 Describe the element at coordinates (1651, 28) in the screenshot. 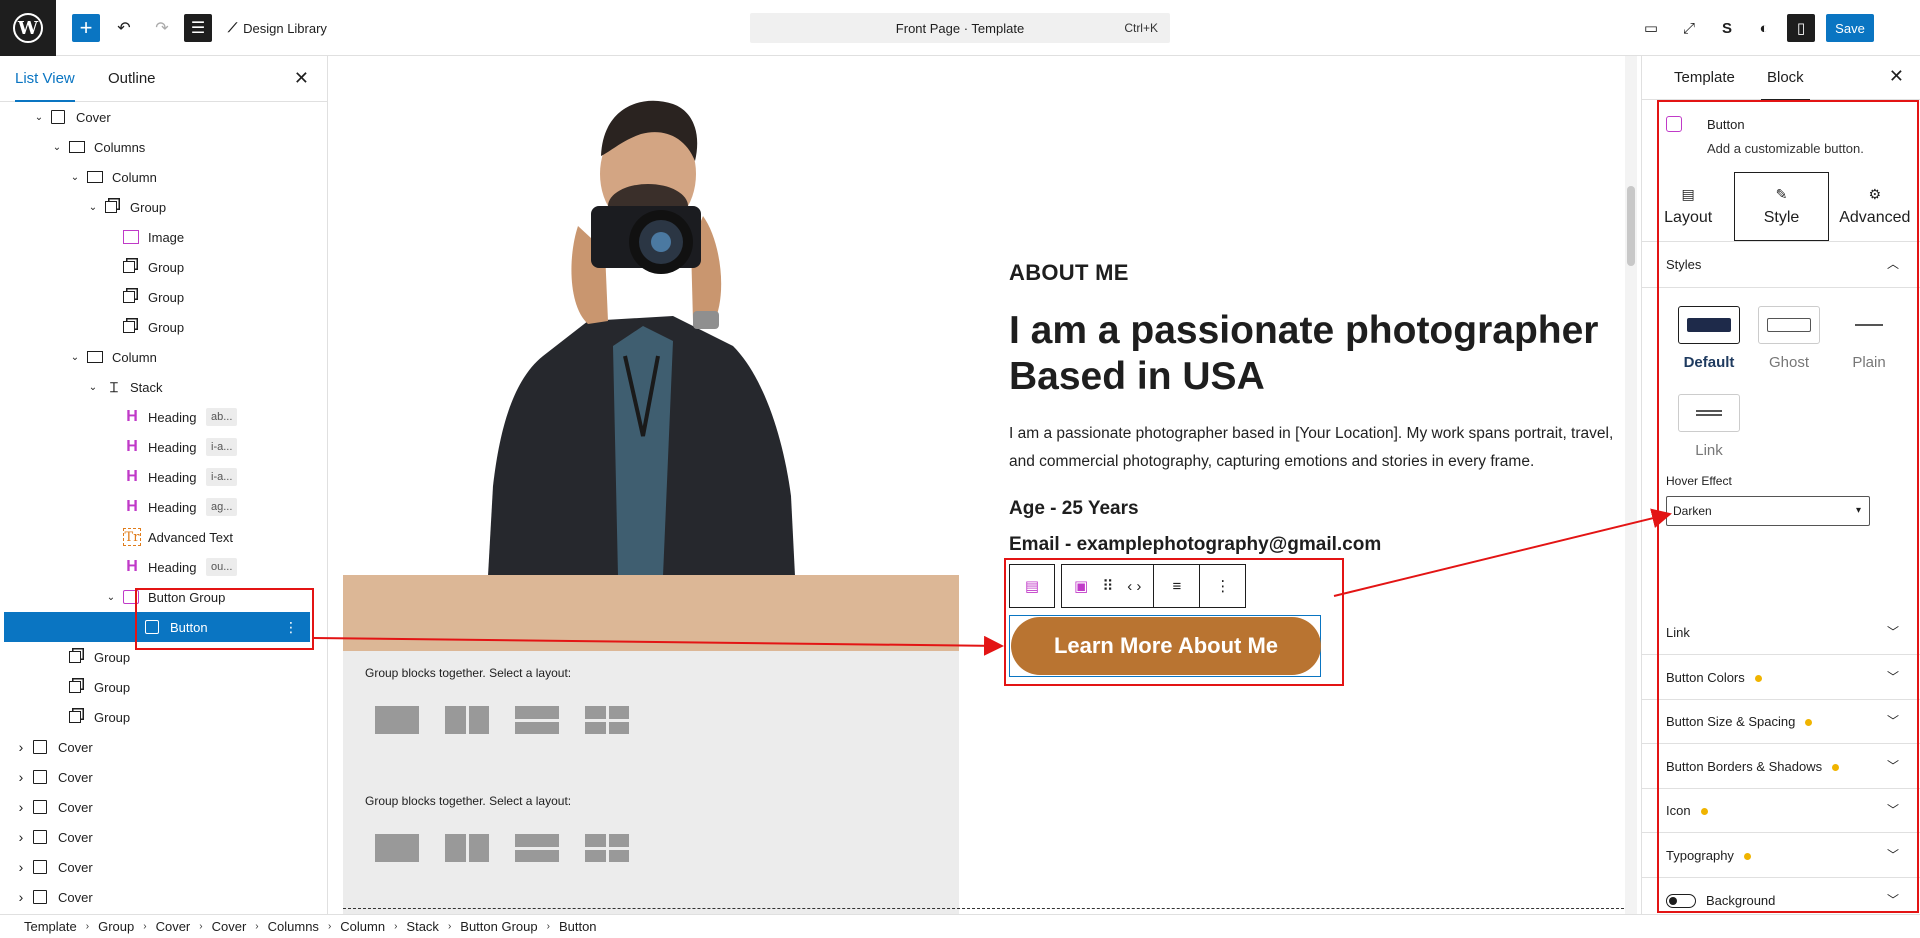

I see `preview-device-icon: ▭` at that location.